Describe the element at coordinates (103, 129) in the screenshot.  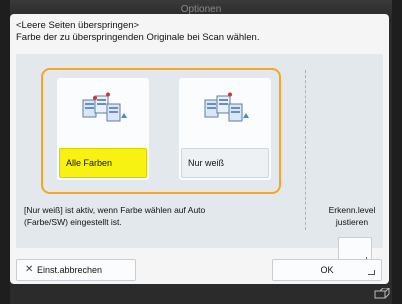
I see `option-all-colors-button: Alle Farben` at that location.